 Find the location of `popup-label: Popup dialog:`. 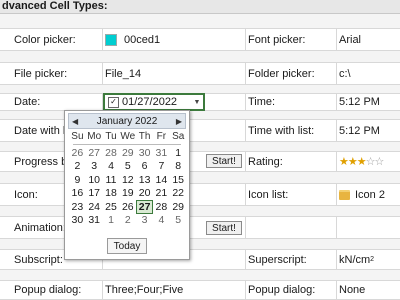

popup-label: Popup dialog: is located at coordinates (48, 290).